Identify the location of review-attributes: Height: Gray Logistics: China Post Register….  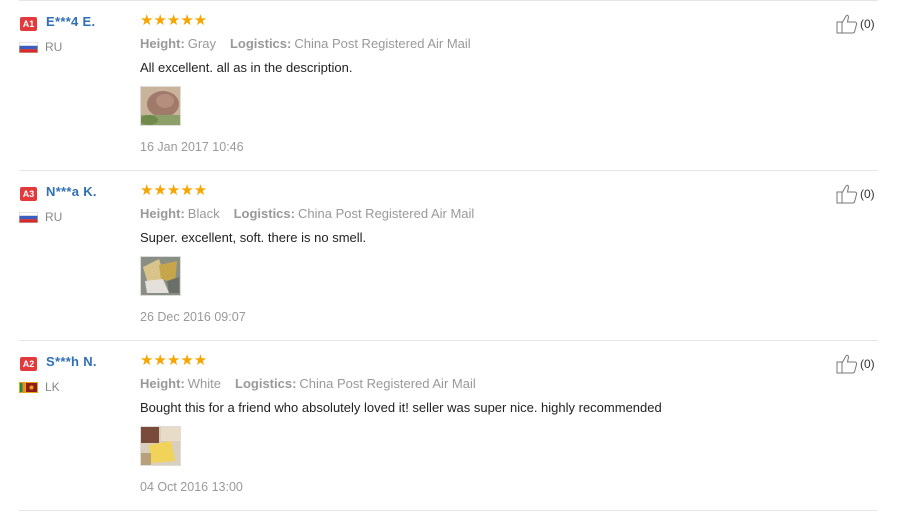
(305, 43).